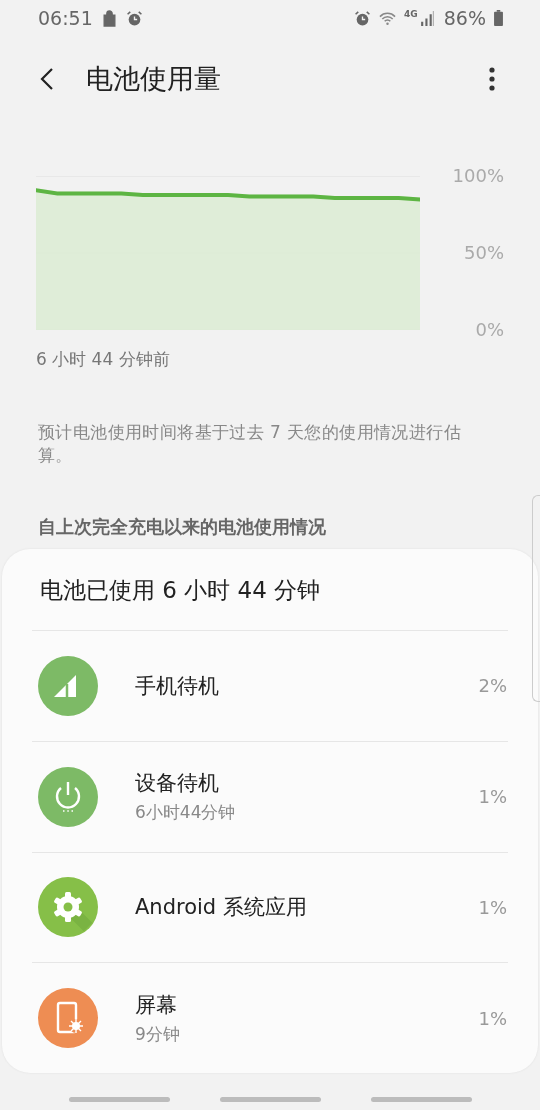 Image resolution: width=540 pixels, height=1110 pixels. What do you see at coordinates (427, 18) in the screenshot?
I see `signal-icon` at bounding box center [427, 18].